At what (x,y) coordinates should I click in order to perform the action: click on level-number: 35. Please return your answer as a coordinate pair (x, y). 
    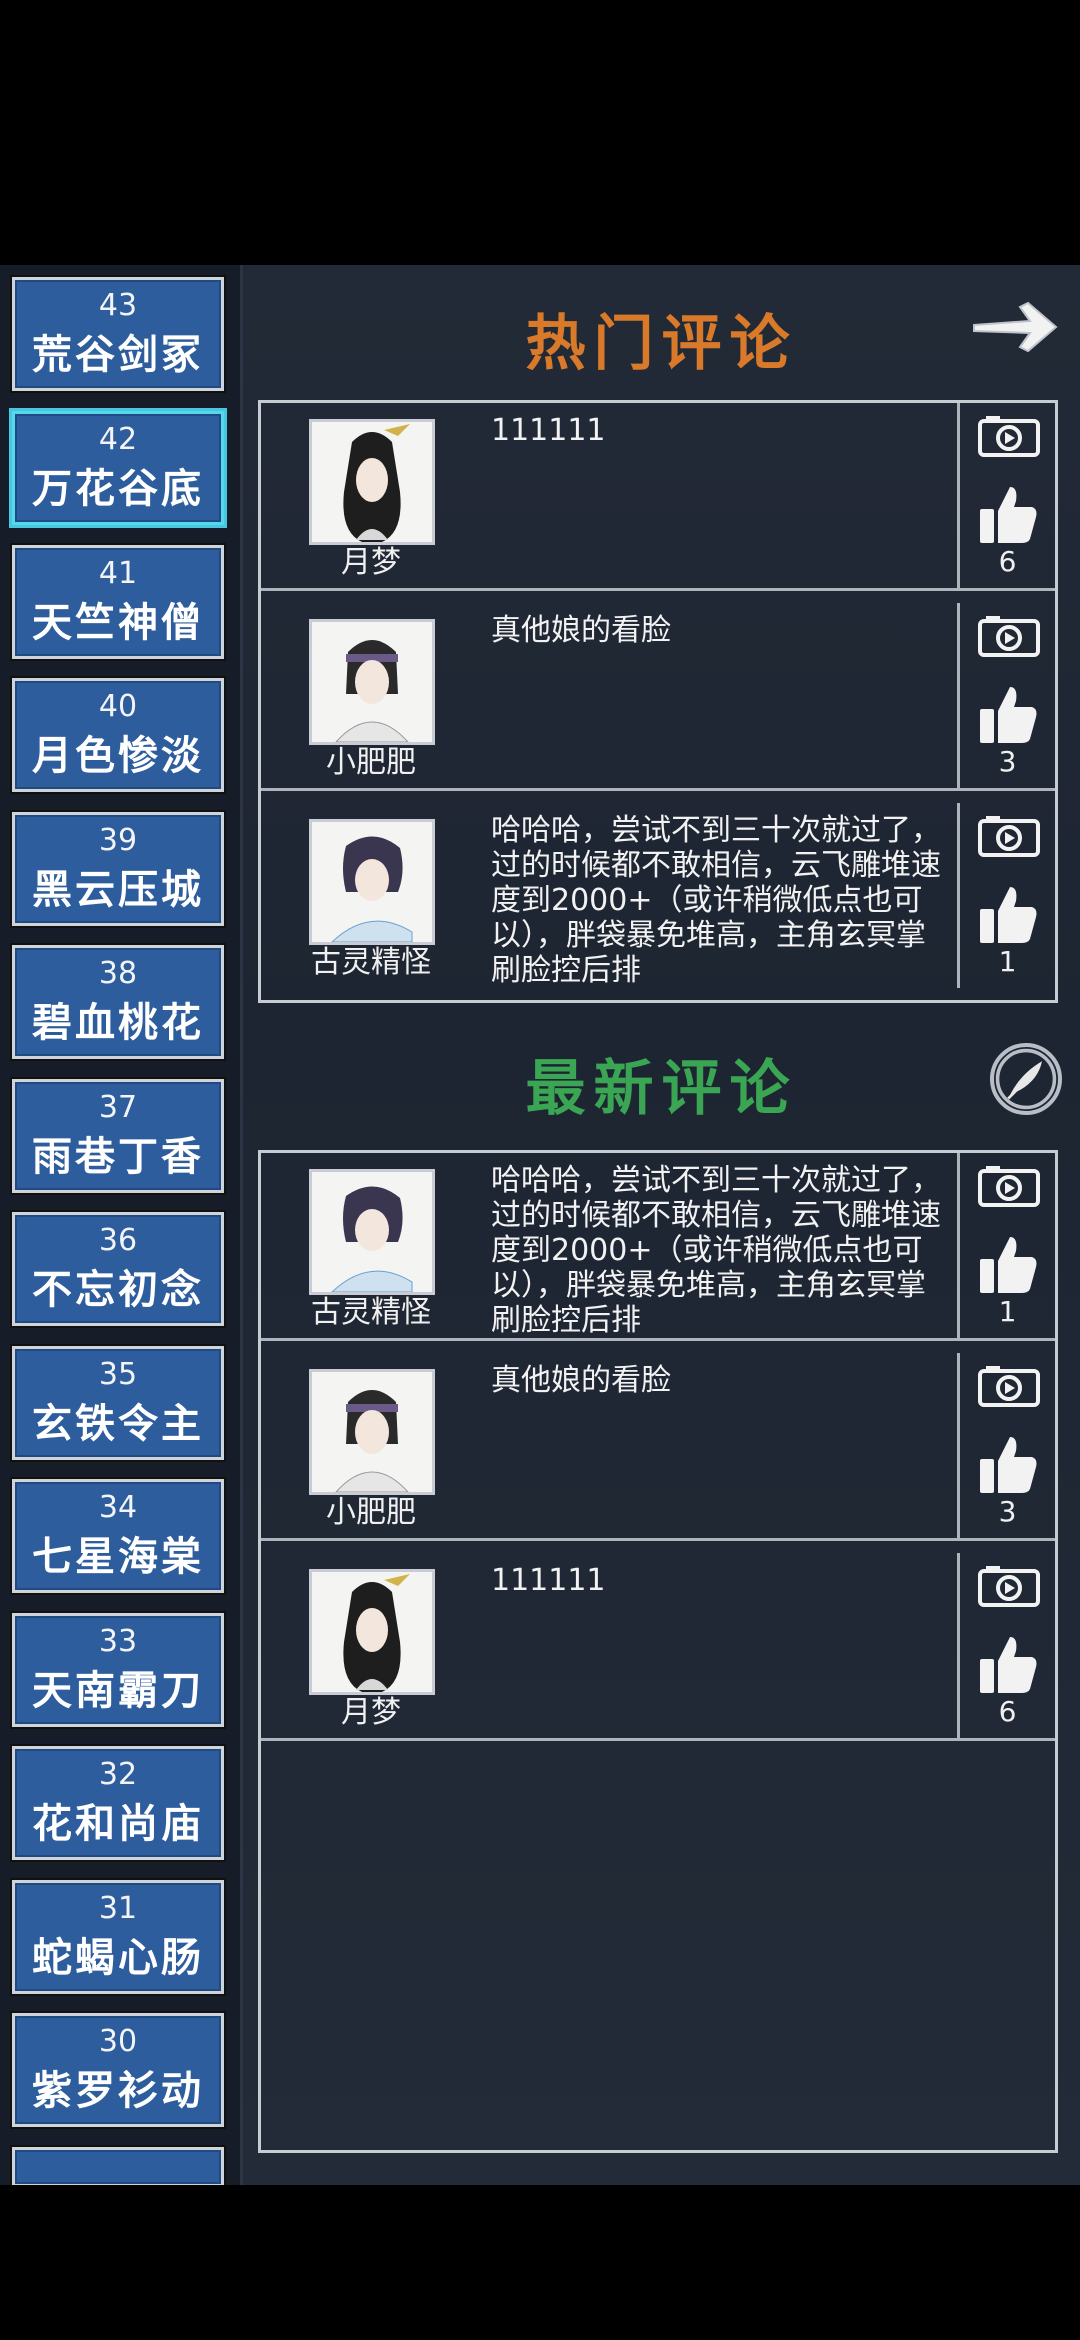
    Looking at the image, I should click on (118, 1374).